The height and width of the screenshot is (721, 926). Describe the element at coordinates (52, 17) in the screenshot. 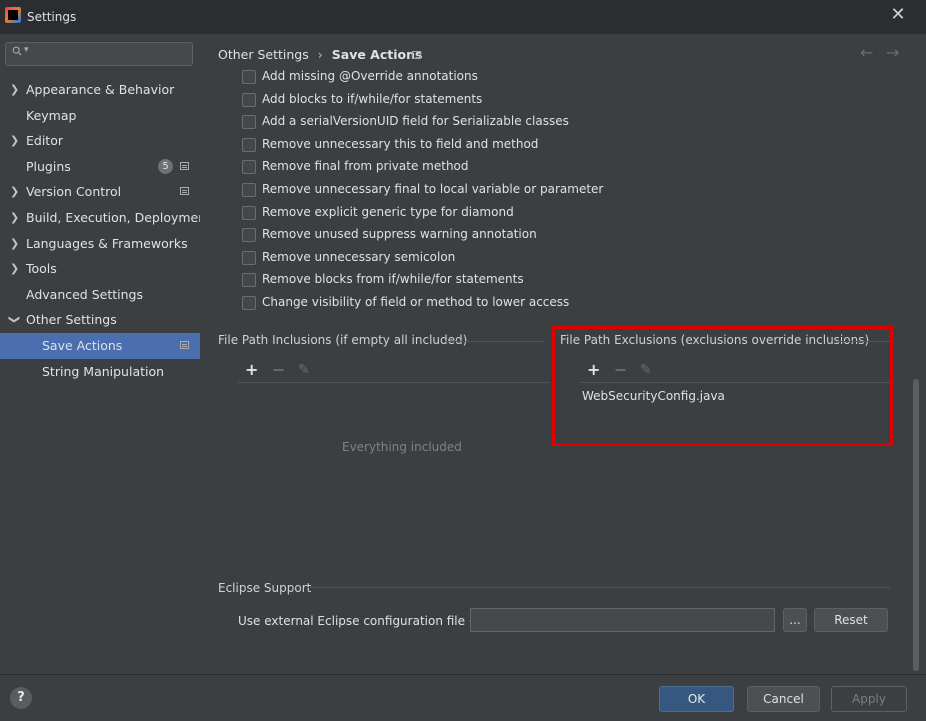

I see `window-title: Settings` at that location.